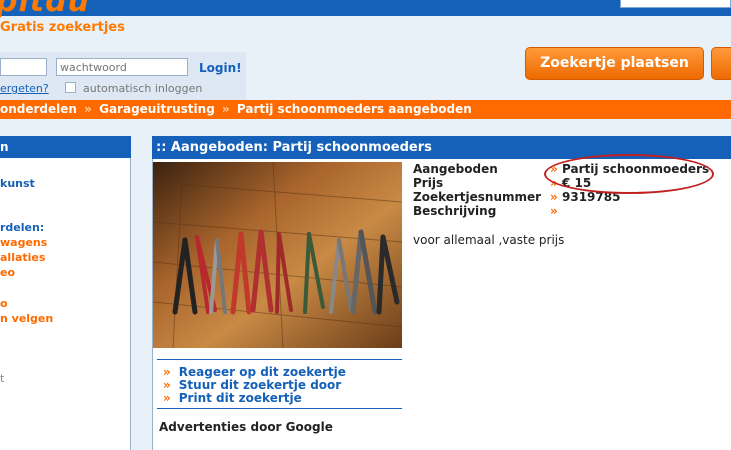 This screenshot has width=731, height=450. I want to click on auto-login-label: automatisch inloggen, so click(143, 88).